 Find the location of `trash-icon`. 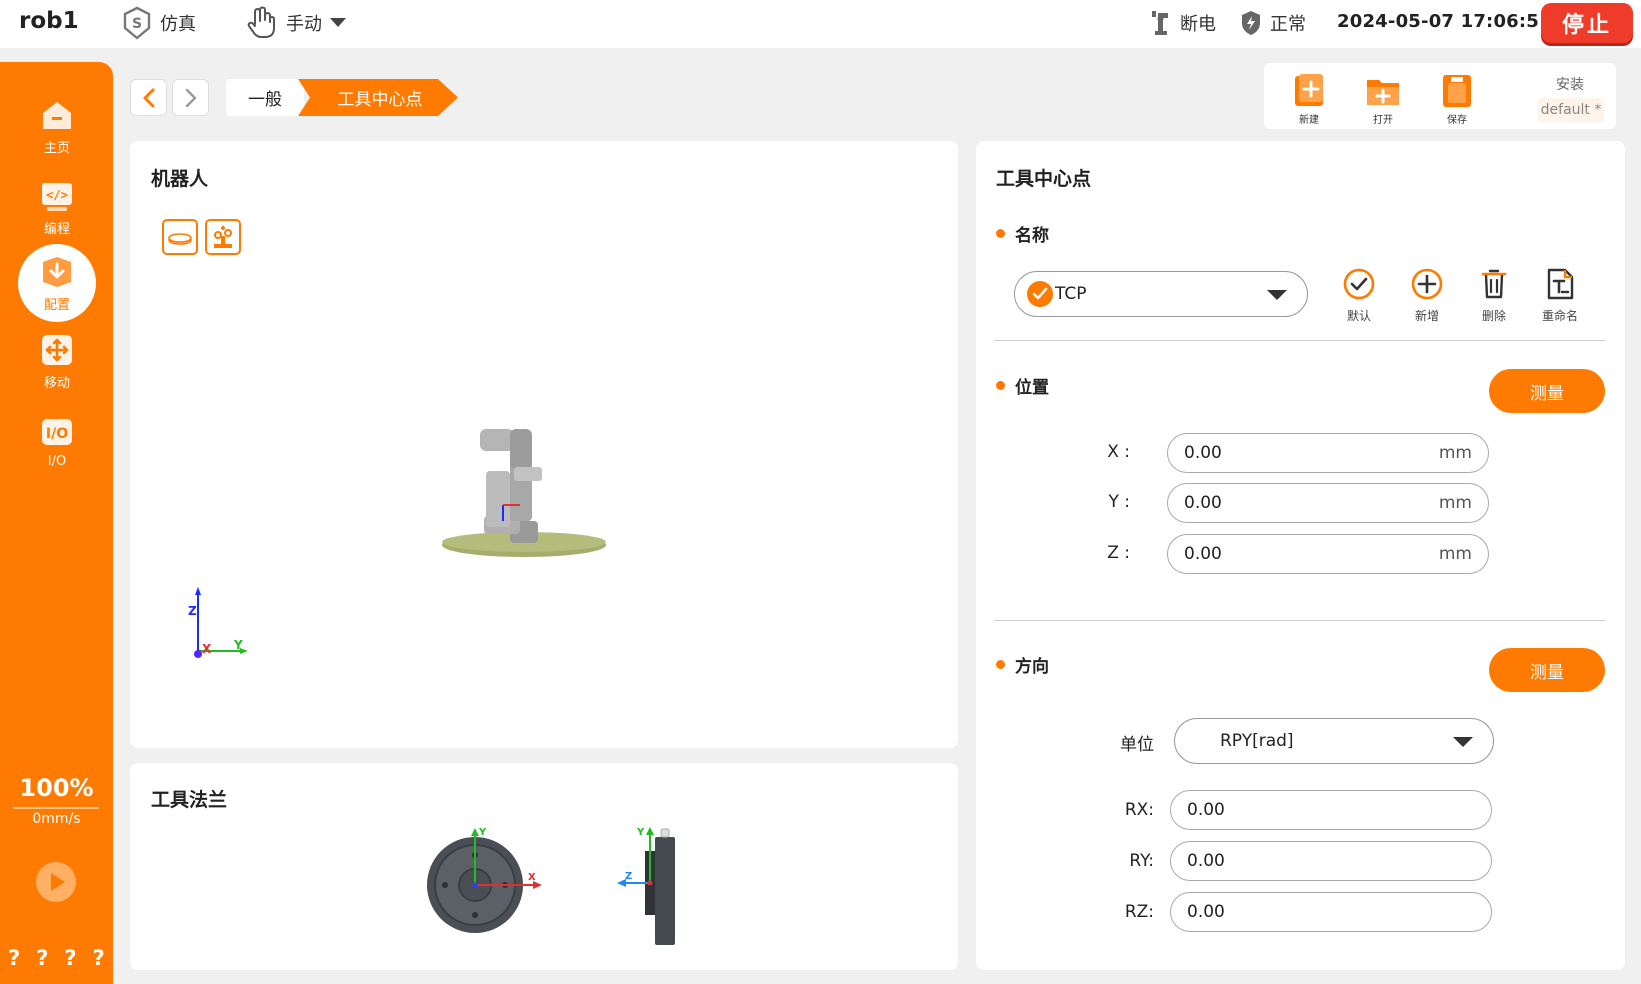

trash-icon is located at coordinates (1494, 284).